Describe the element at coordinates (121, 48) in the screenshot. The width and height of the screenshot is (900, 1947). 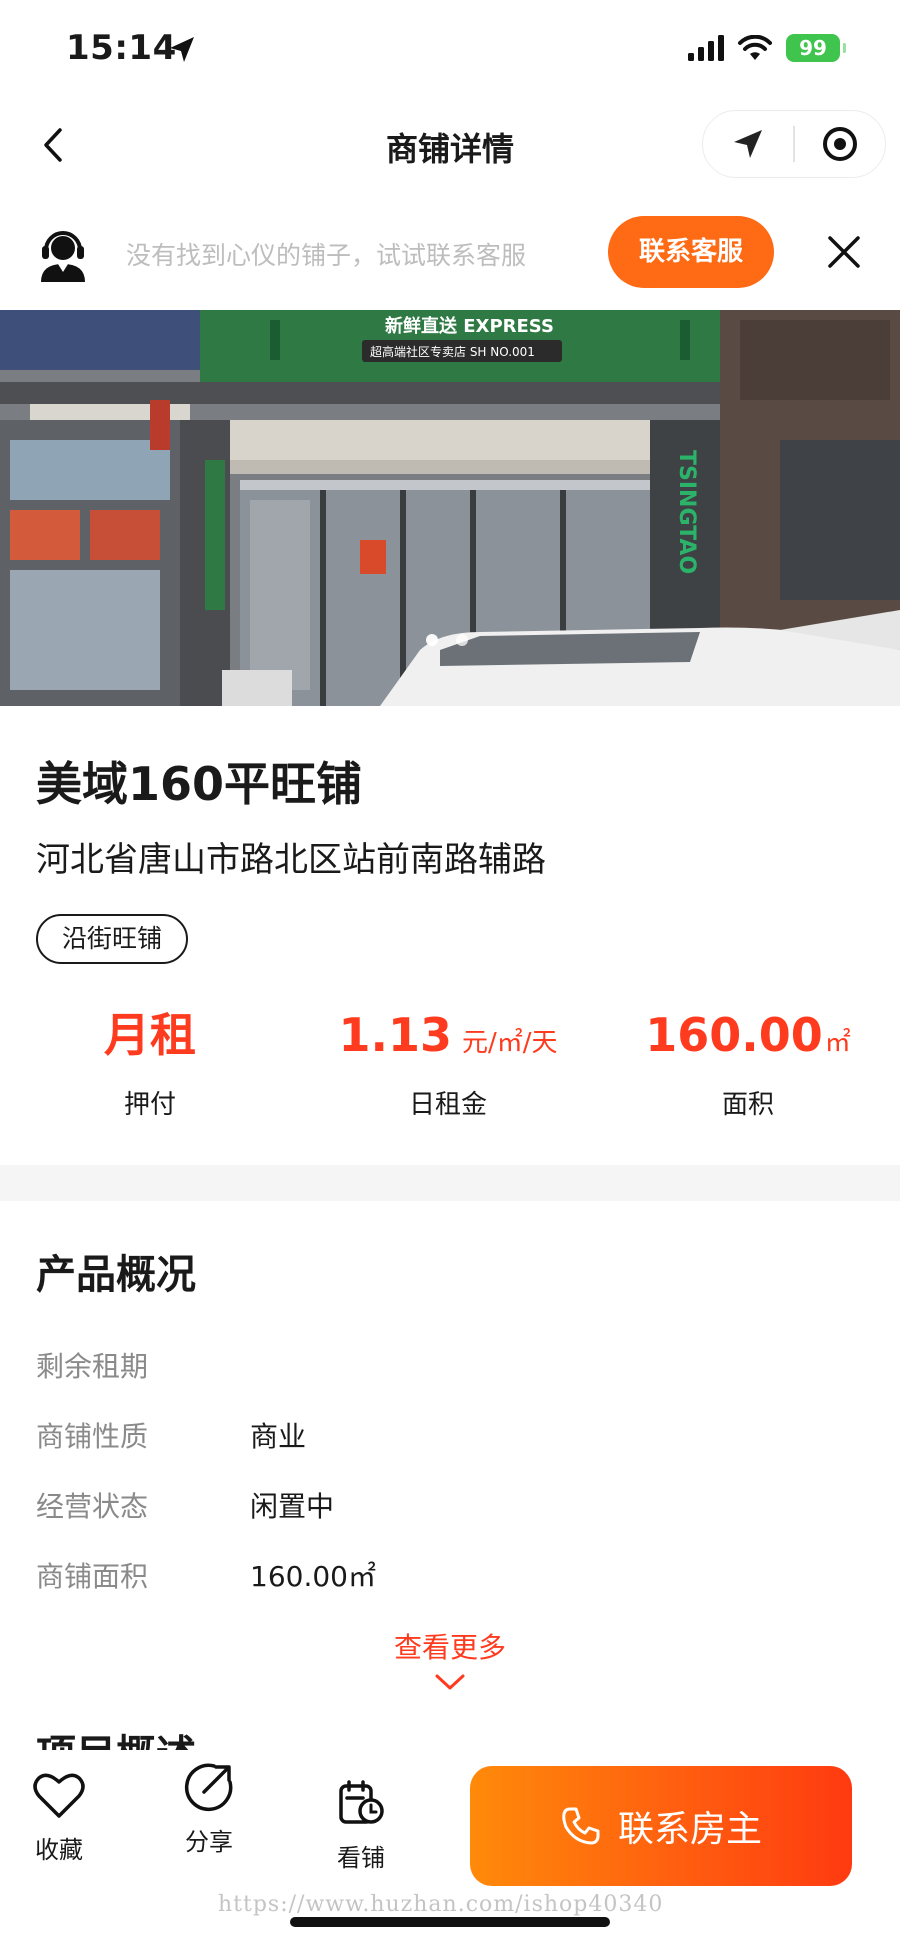
I see `status-time: 15:14` at that location.